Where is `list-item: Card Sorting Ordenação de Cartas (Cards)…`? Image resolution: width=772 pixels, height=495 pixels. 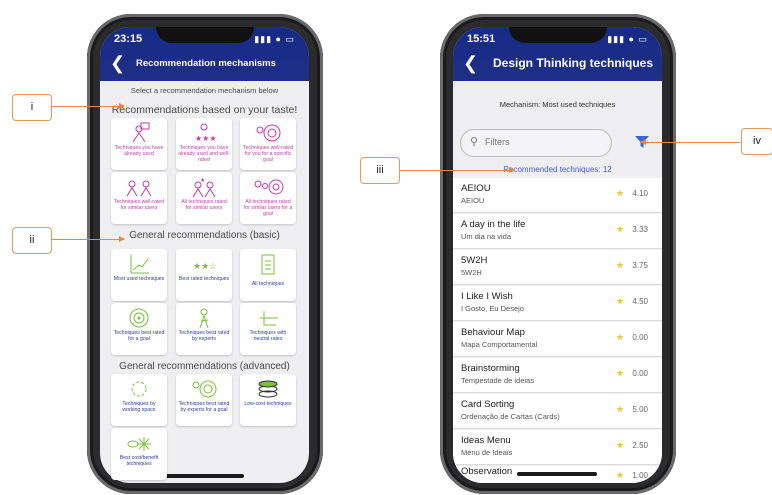
list-item: Card Sorting Ordenação de Cartas (Cards)… is located at coordinates (557, 411).